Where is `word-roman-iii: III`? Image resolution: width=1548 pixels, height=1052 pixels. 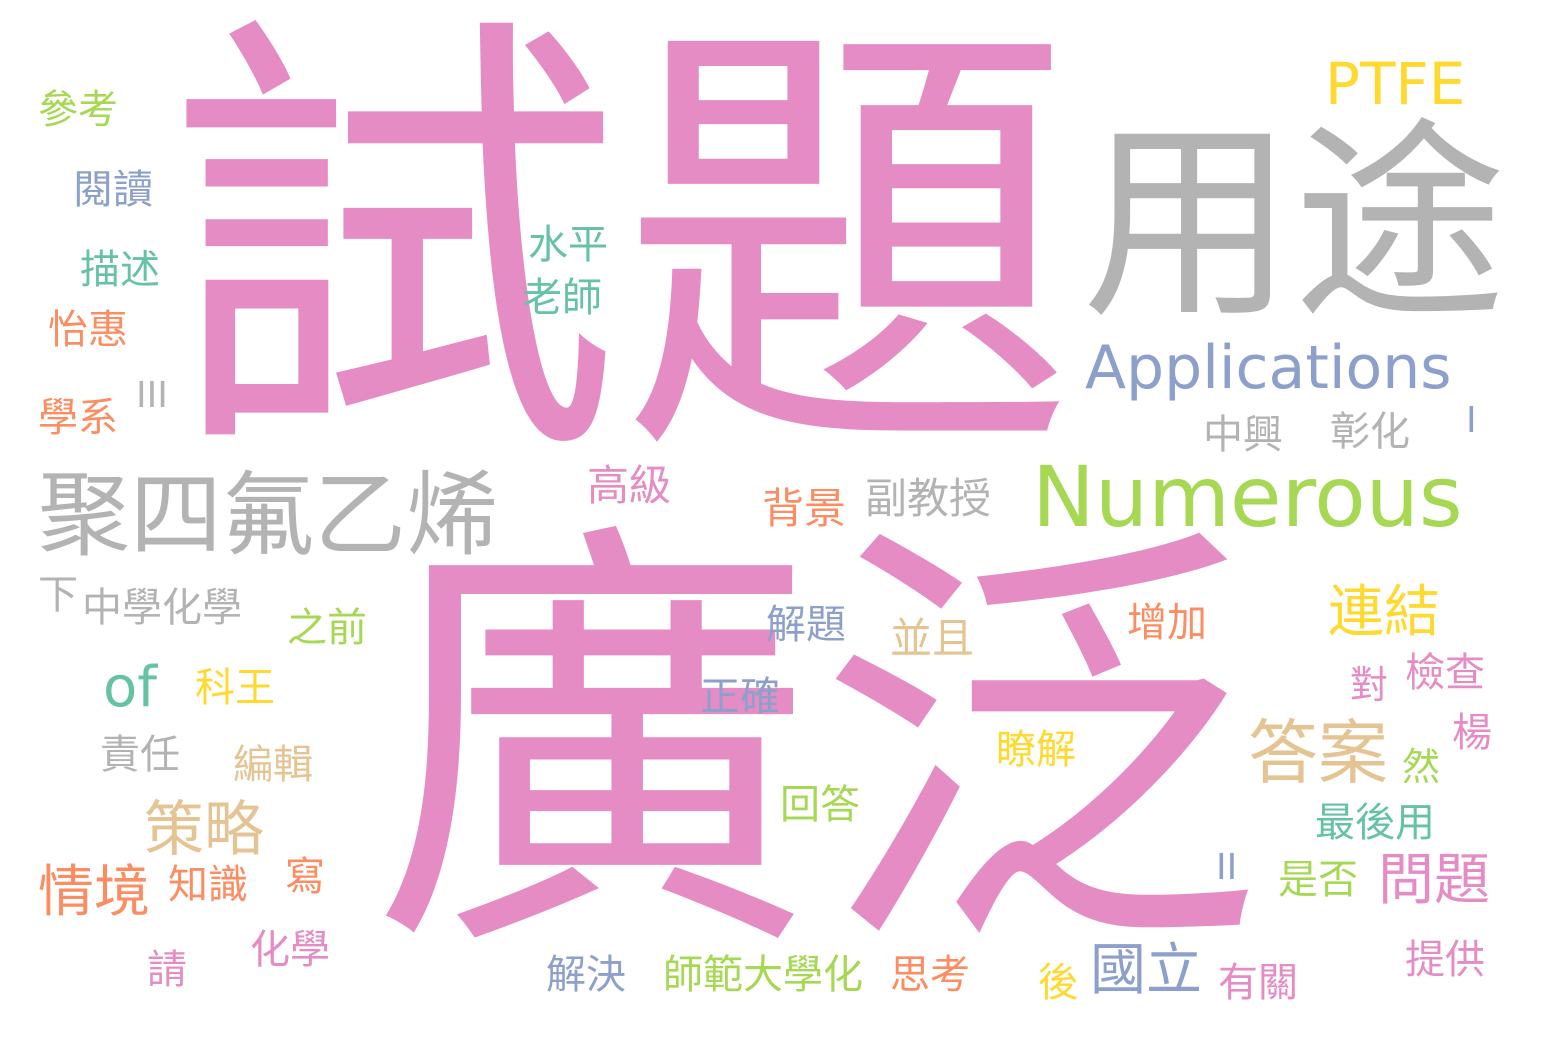 word-roman-iii: III is located at coordinates (152, 395).